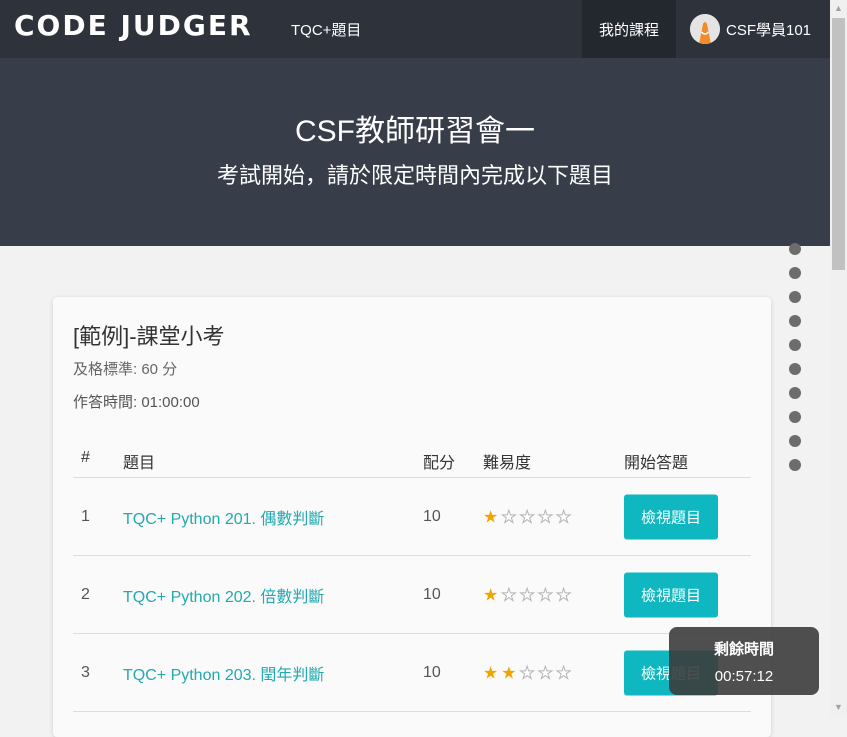 The height and width of the screenshot is (737, 847). What do you see at coordinates (85, 672) in the screenshot?
I see `row-number: 3` at bounding box center [85, 672].